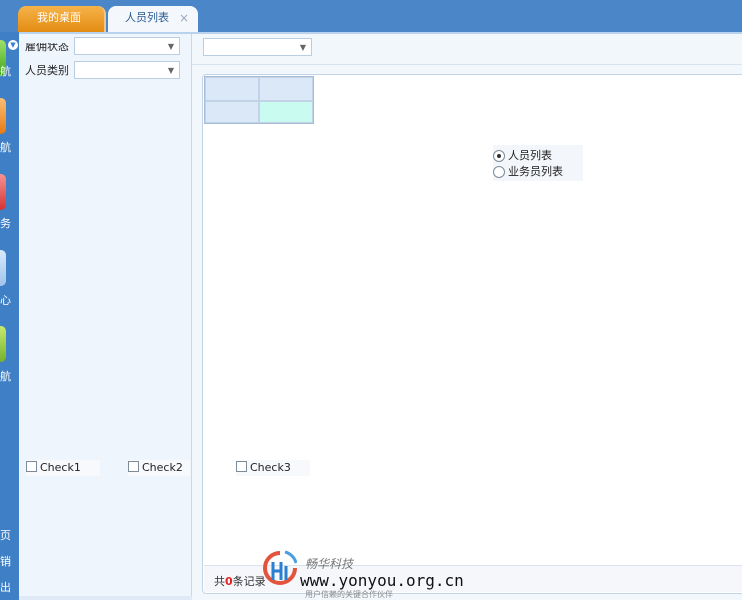 This screenshot has width=742, height=600. What do you see at coordinates (257, 47) in the screenshot?
I see `main-select: ▼` at bounding box center [257, 47].